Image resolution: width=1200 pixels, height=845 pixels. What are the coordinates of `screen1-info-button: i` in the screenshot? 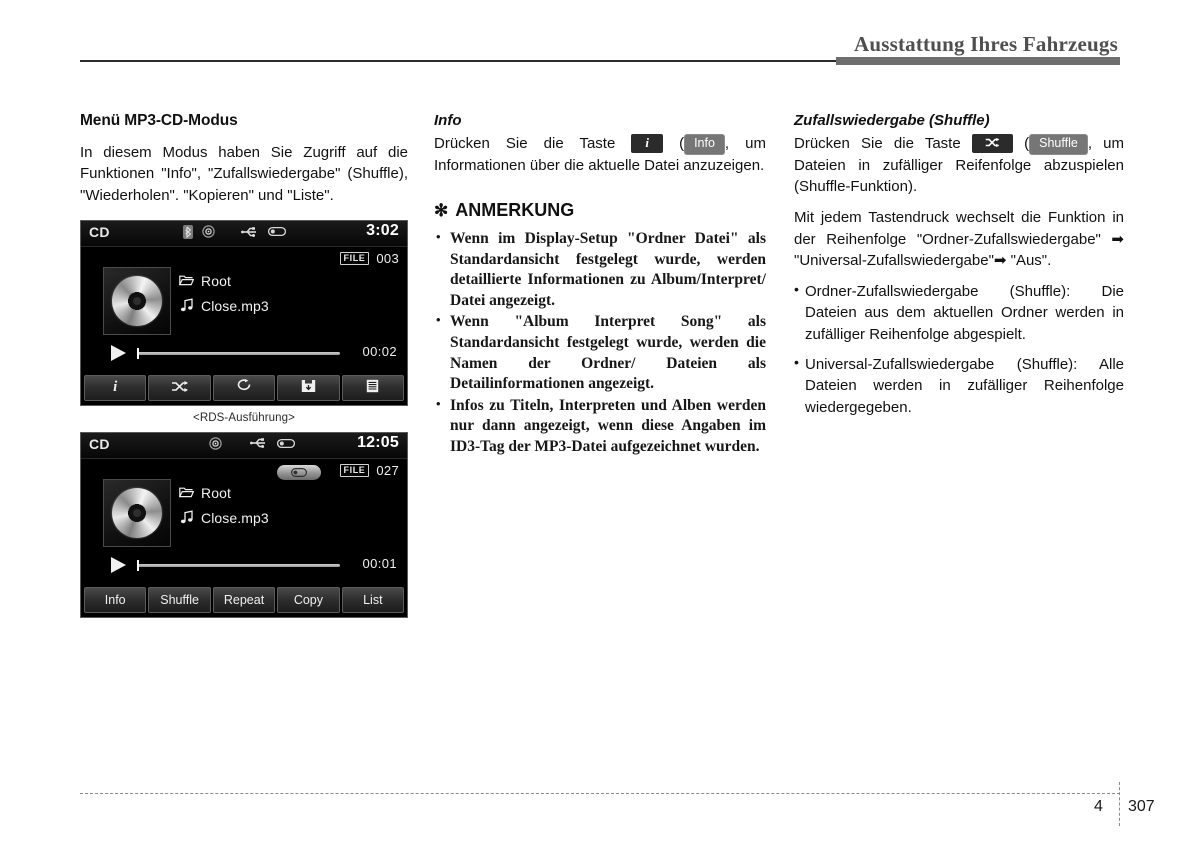 It's located at (115, 387).